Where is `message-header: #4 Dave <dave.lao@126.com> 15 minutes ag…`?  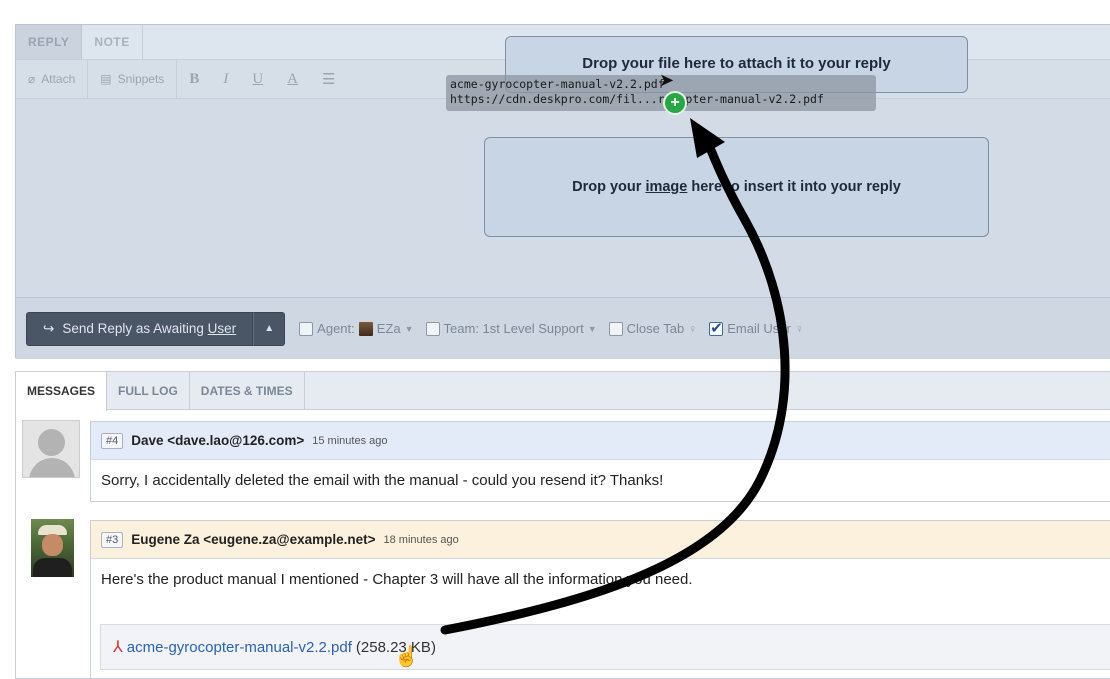
message-header: #4 Dave <dave.lao@126.com> 15 minutes ag… is located at coordinates (600, 441).